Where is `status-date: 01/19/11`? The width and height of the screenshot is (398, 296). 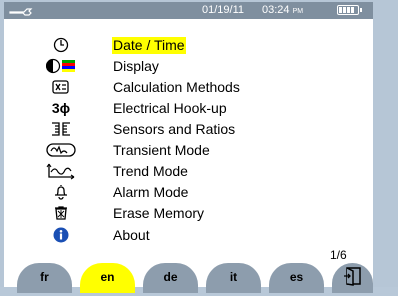
status-date: 01/19/11 is located at coordinates (223, 10).